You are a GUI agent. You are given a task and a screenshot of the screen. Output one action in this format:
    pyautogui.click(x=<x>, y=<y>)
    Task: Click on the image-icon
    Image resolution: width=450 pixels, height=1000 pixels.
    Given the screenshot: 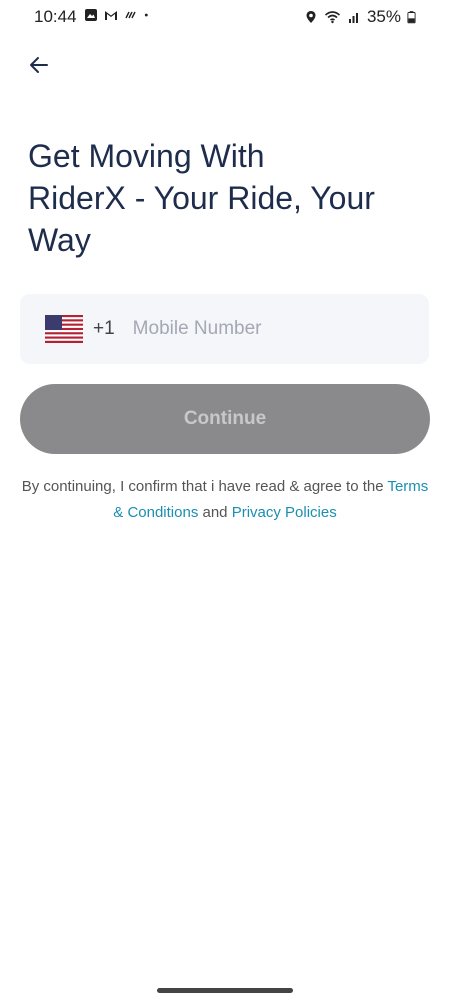 What is the action you would take?
    pyautogui.click(x=91, y=15)
    